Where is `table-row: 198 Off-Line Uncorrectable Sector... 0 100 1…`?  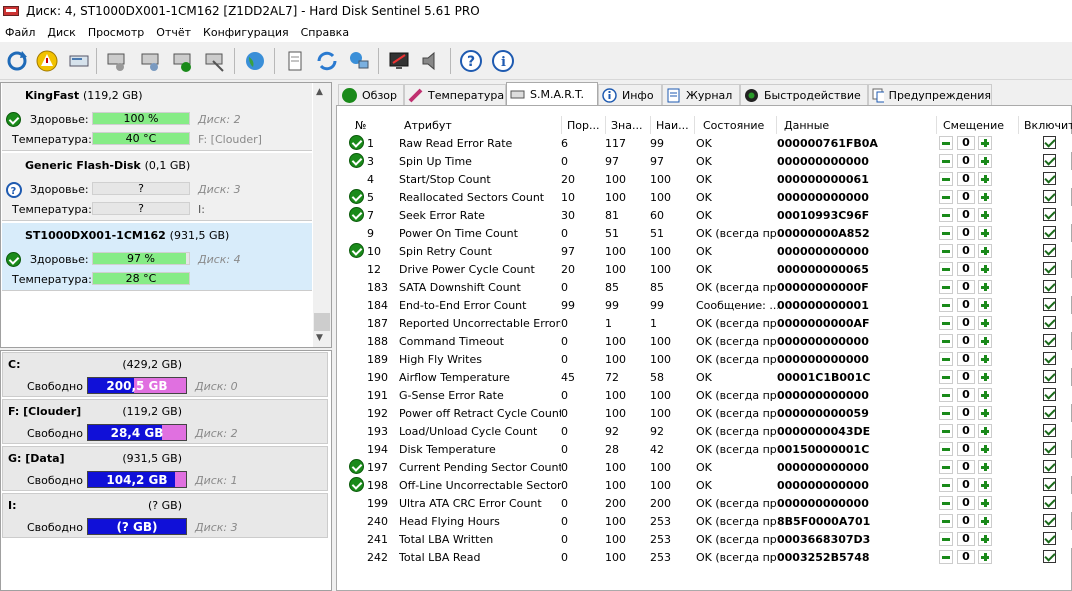
table-row: 198 Off-Line Uncorrectable Sector... 0 100 1… is located at coordinates (709, 485).